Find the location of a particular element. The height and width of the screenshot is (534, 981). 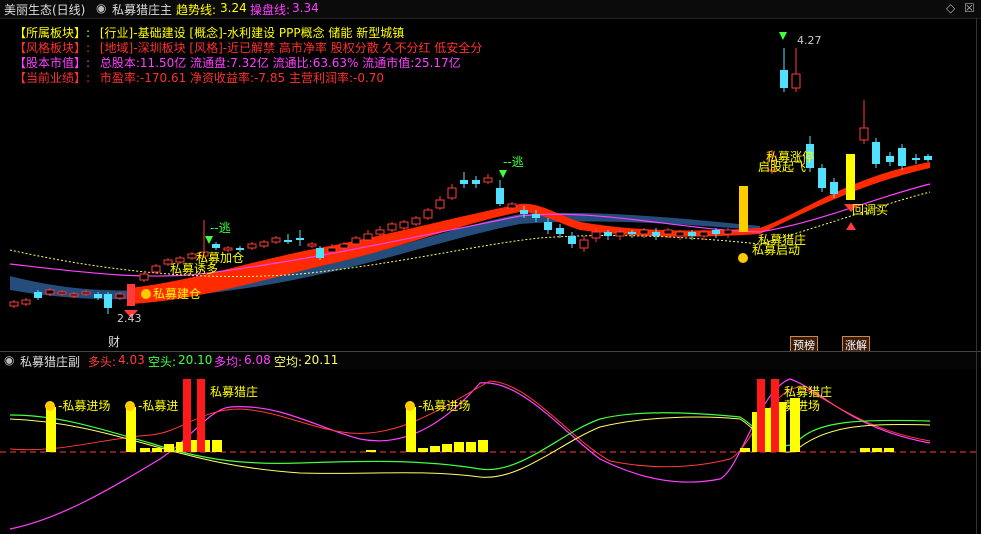

diamond-icon: ◇ is located at coordinates (950, 8).